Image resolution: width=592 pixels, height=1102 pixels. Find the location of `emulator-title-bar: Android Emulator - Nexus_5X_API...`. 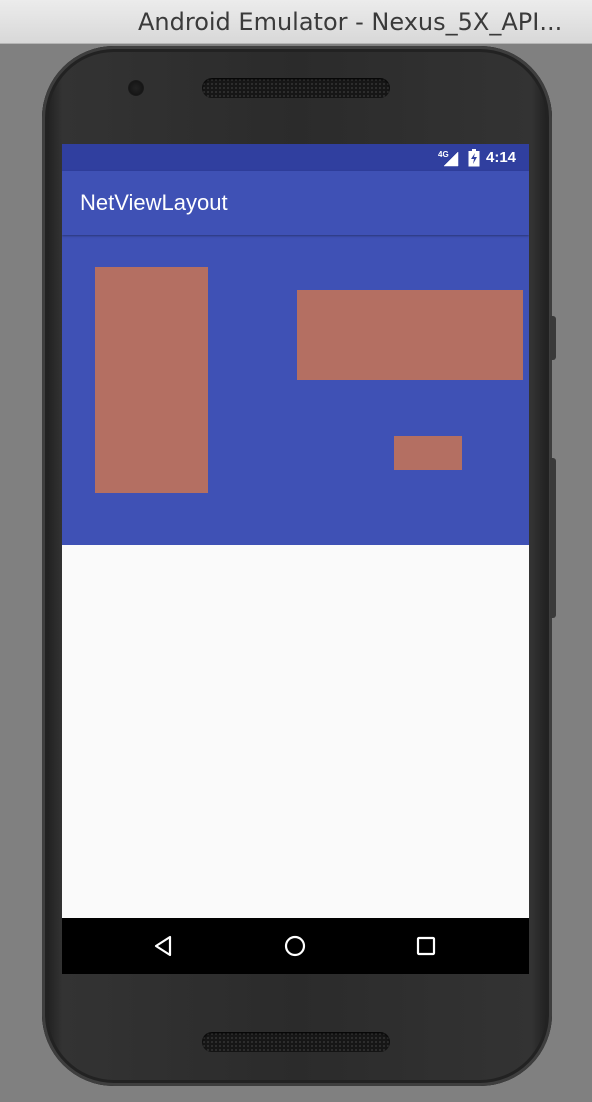

emulator-title-bar: Android Emulator - Nexus_5X_API... is located at coordinates (296, 22).